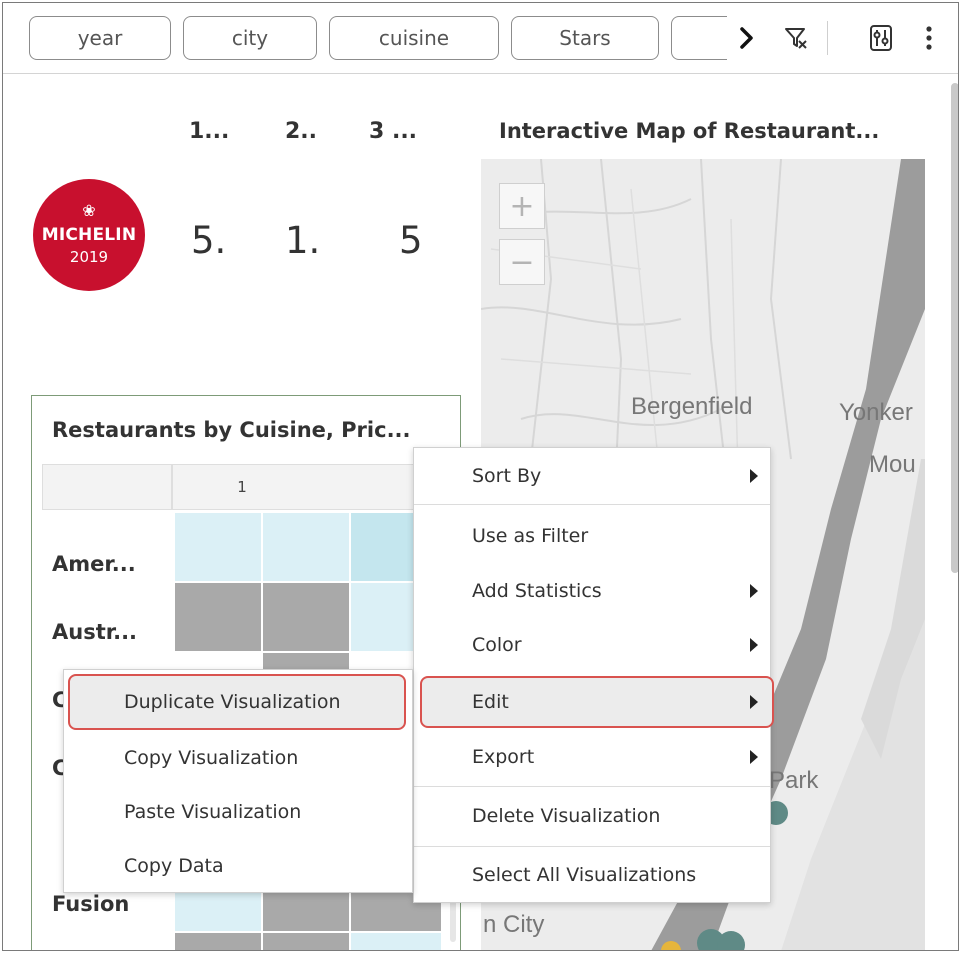 This screenshot has height=953, width=960. What do you see at coordinates (592, 476) in the screenshot?
I see `menu-item-sort-by: Sort By` at bounding box center [592, 476].